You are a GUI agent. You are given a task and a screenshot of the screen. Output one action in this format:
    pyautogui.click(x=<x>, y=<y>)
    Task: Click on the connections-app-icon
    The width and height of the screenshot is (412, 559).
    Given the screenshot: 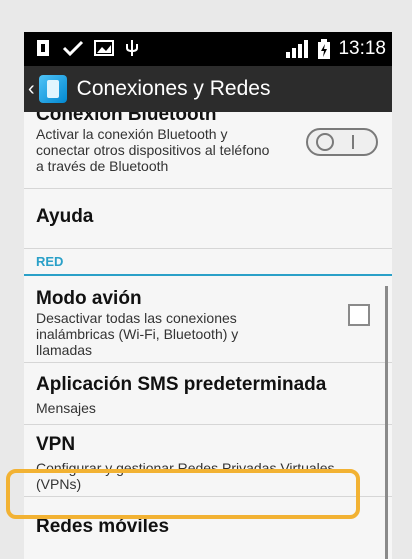 What is the action you would take?
    pyautogui.click(x=52, y=89)
    